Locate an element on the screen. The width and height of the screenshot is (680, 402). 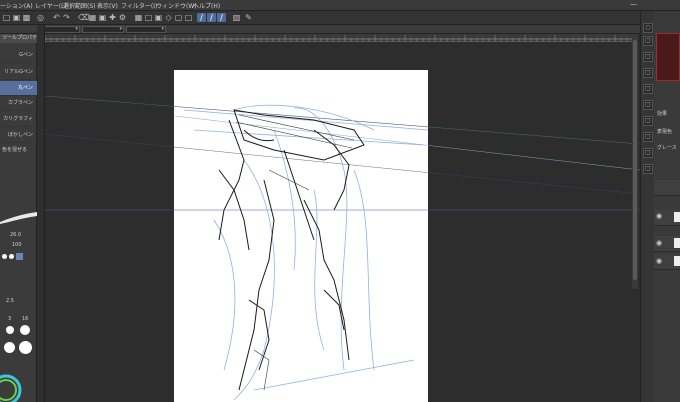
undo-icon: ↶ is located at coordinates (56, 17).